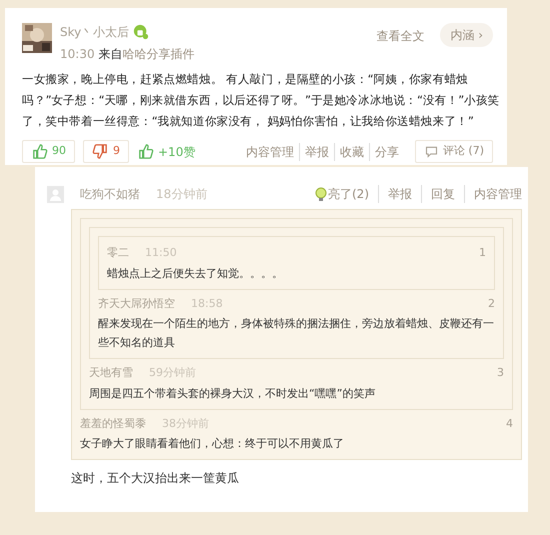 This screenshot has height=535, width=550. Describe the element at coordinates (349, 151) in the screenshot. I see `action-link: 收藏` at that location.